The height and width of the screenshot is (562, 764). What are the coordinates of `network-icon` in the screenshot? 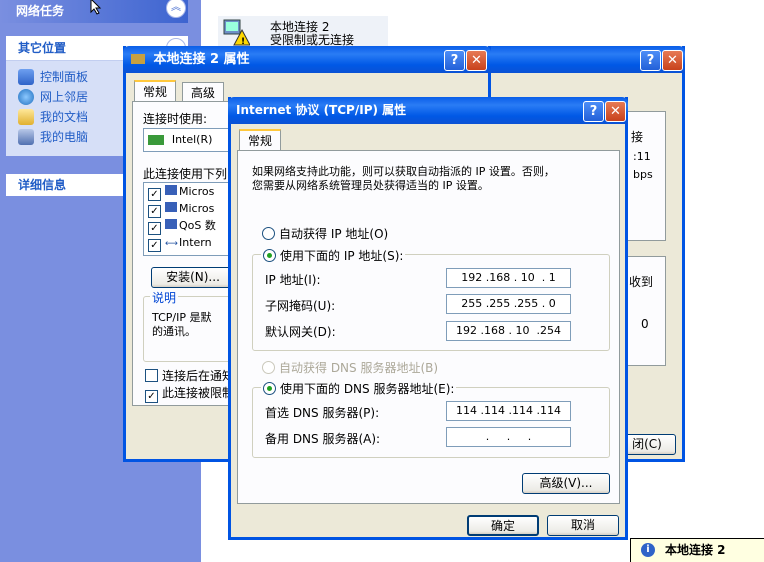 It's located at (138, 59).